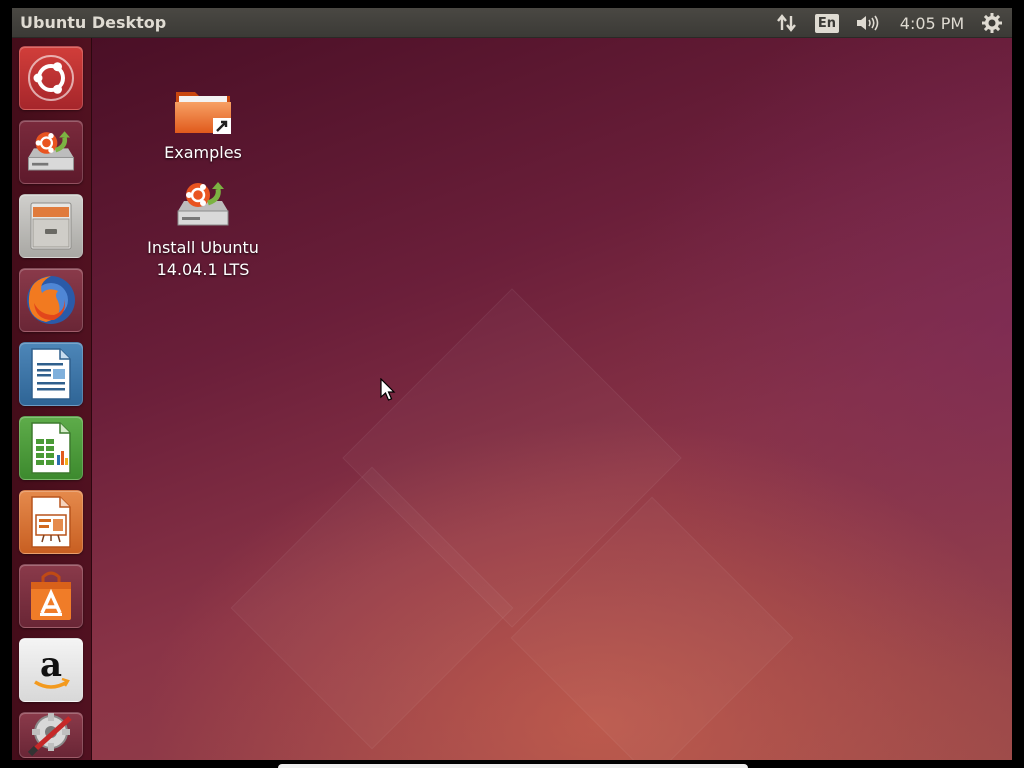 The image size is (1024, 768). I want to click on launcher-item-dash-home, so click(51, 78).